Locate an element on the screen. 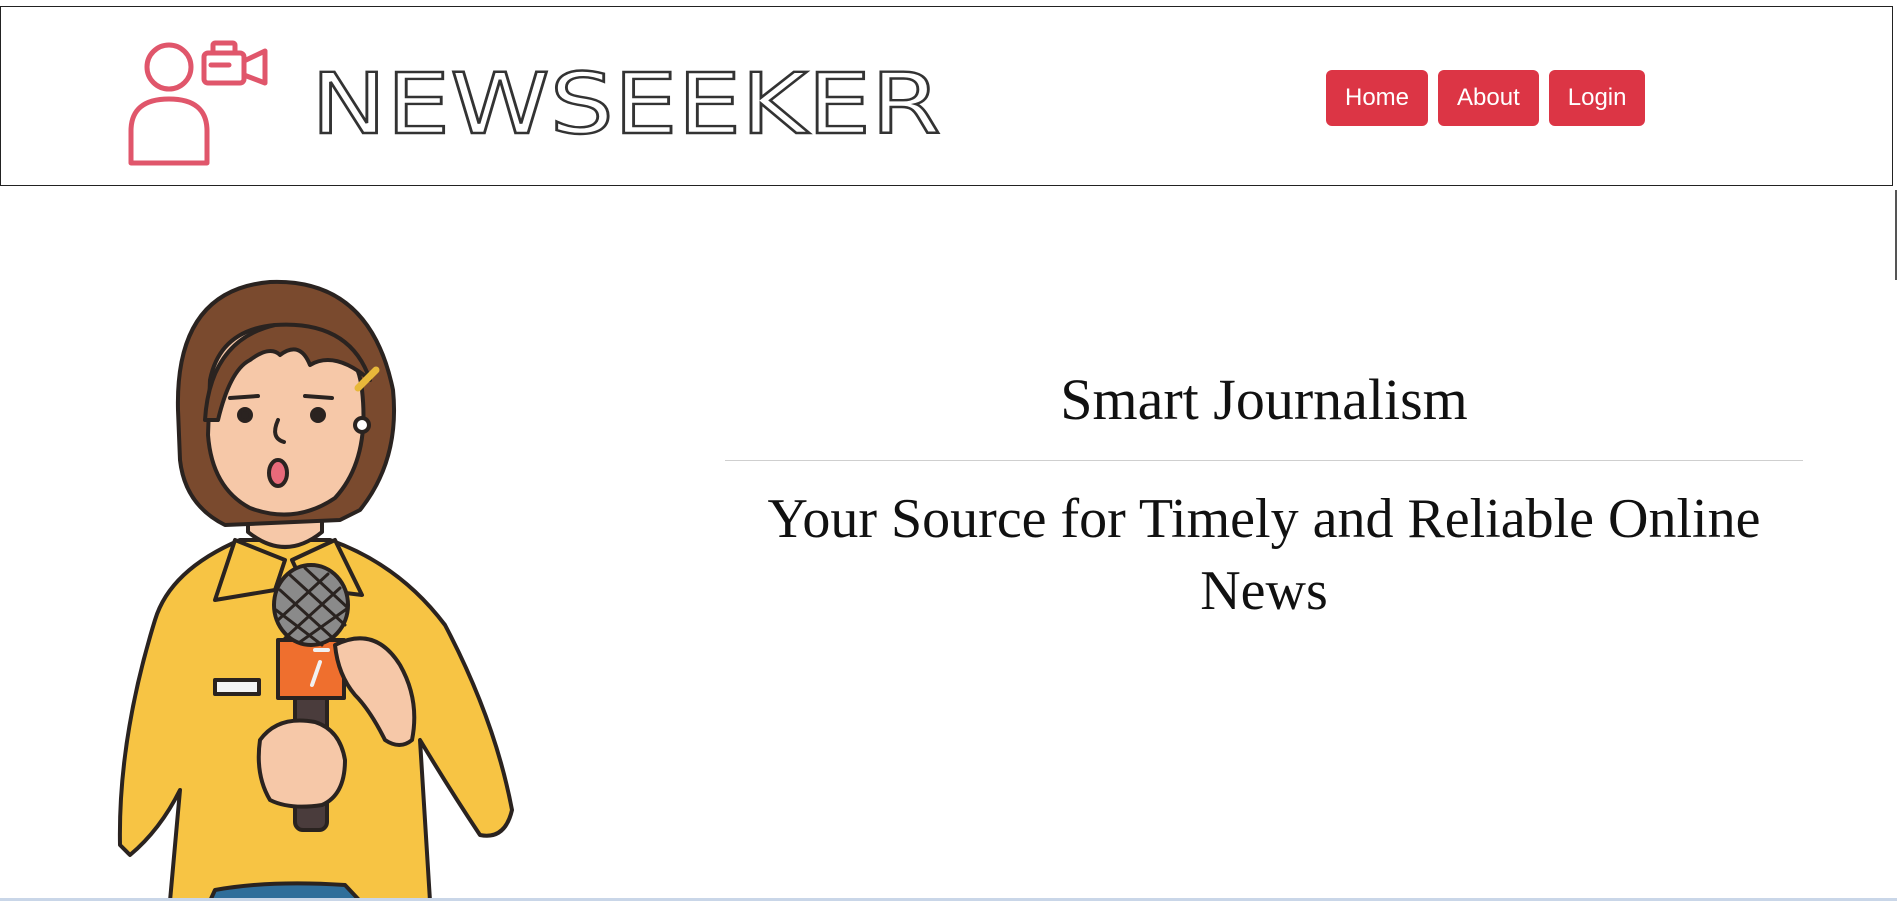 The width and height of the screenshot is (1897, 901). hero-title: Smart Journalism is located at coordinates (1264, 399).